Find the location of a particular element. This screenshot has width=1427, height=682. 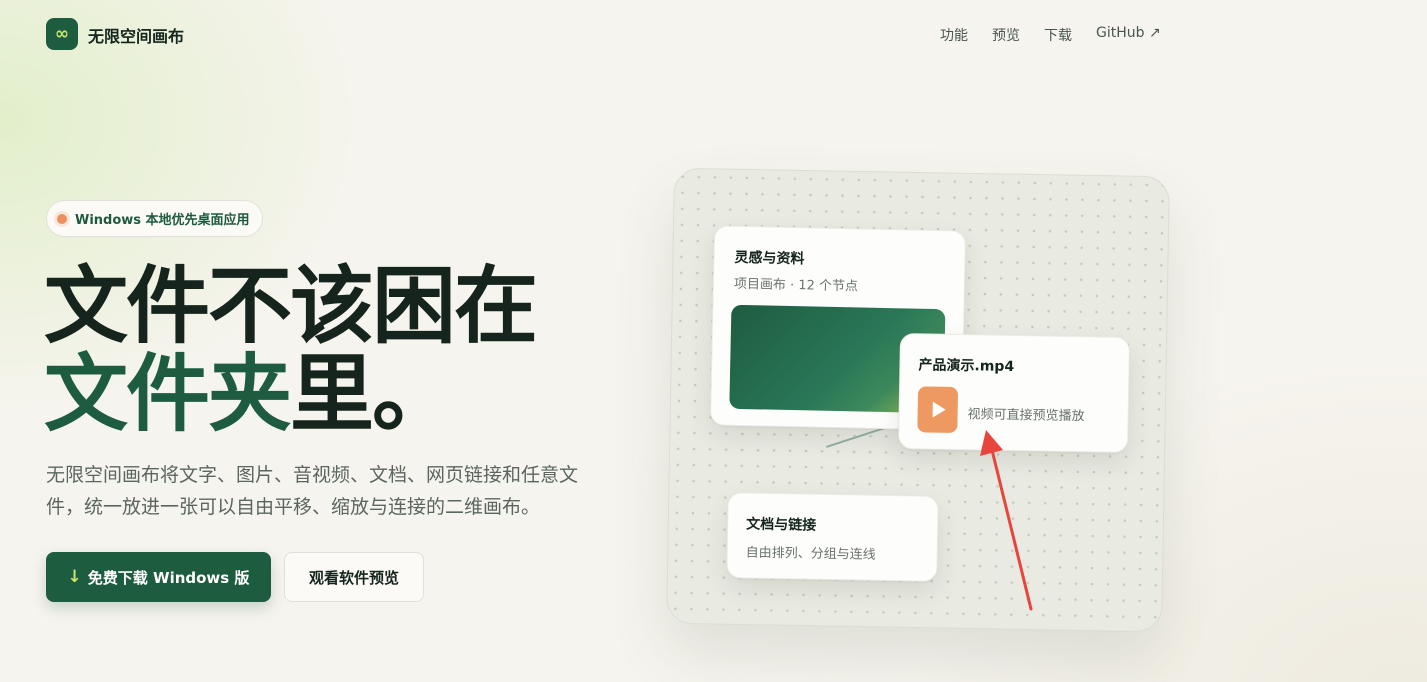

nav-link-github: GitHub ↗ is located at coordinates (1128, 35).